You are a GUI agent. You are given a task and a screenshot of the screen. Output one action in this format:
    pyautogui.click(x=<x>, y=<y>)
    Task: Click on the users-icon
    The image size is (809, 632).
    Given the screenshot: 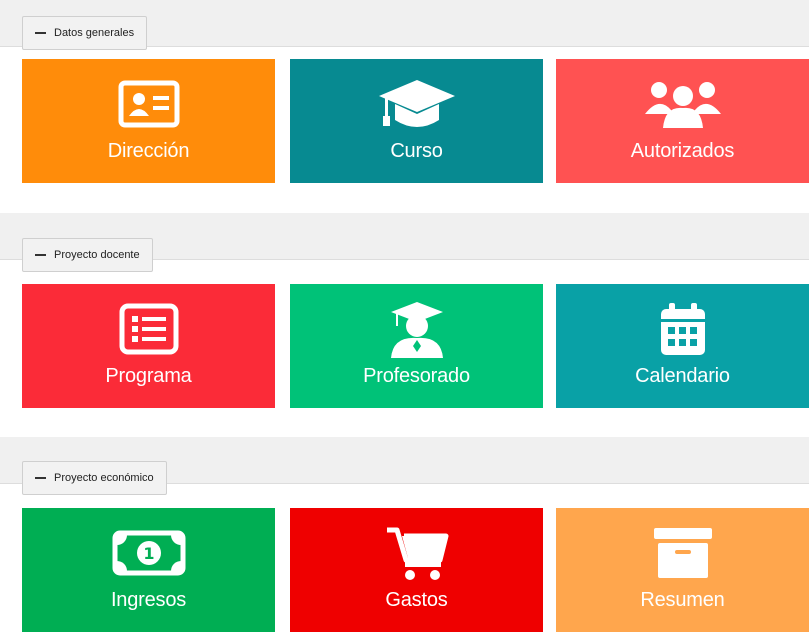 What is the action you would take?
    pyautogui.click(x=683, y=104)
    